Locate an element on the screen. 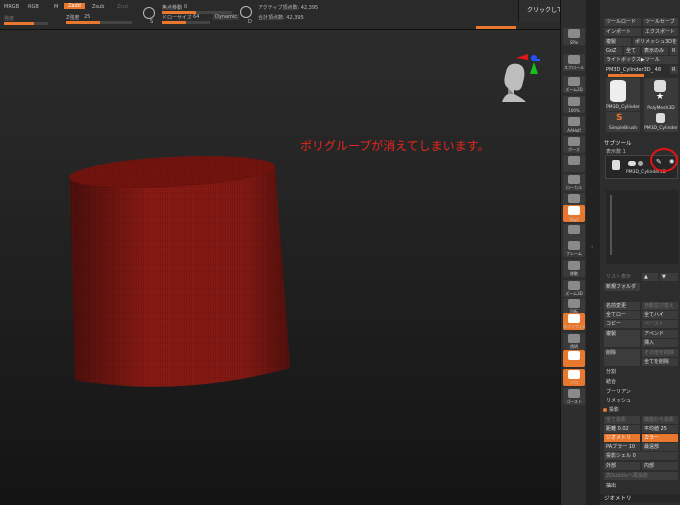 The height and width of the screenshot is (505, 680). extract-section: 抽出 is located at coordinates (641, 486).